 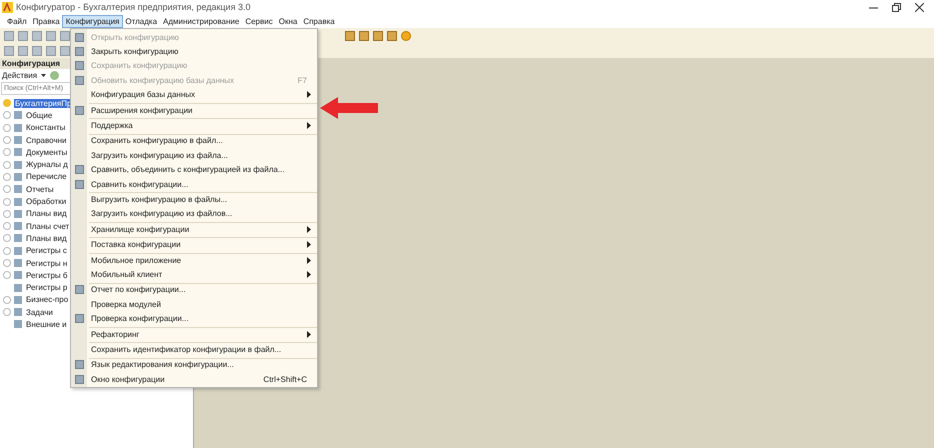 I want to click on info-icon, so click(x=406, y=35).